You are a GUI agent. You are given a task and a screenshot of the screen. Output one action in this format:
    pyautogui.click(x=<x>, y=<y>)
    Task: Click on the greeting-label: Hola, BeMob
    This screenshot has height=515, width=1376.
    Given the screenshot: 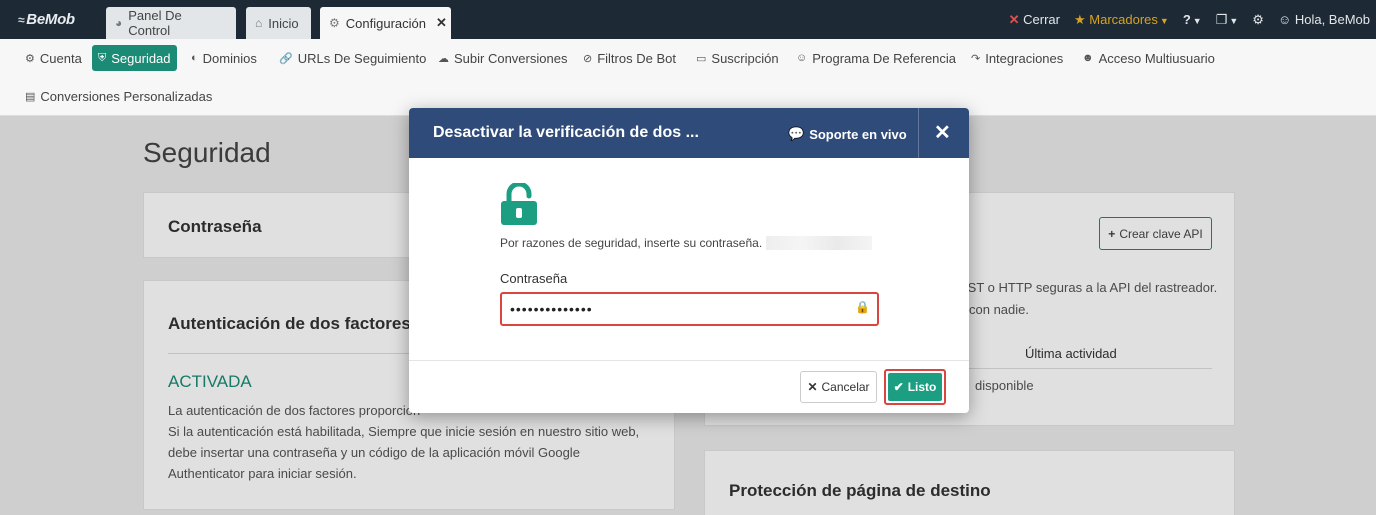 What is the action you would take?
    pyautogui.click(x=1332, y=19)
    